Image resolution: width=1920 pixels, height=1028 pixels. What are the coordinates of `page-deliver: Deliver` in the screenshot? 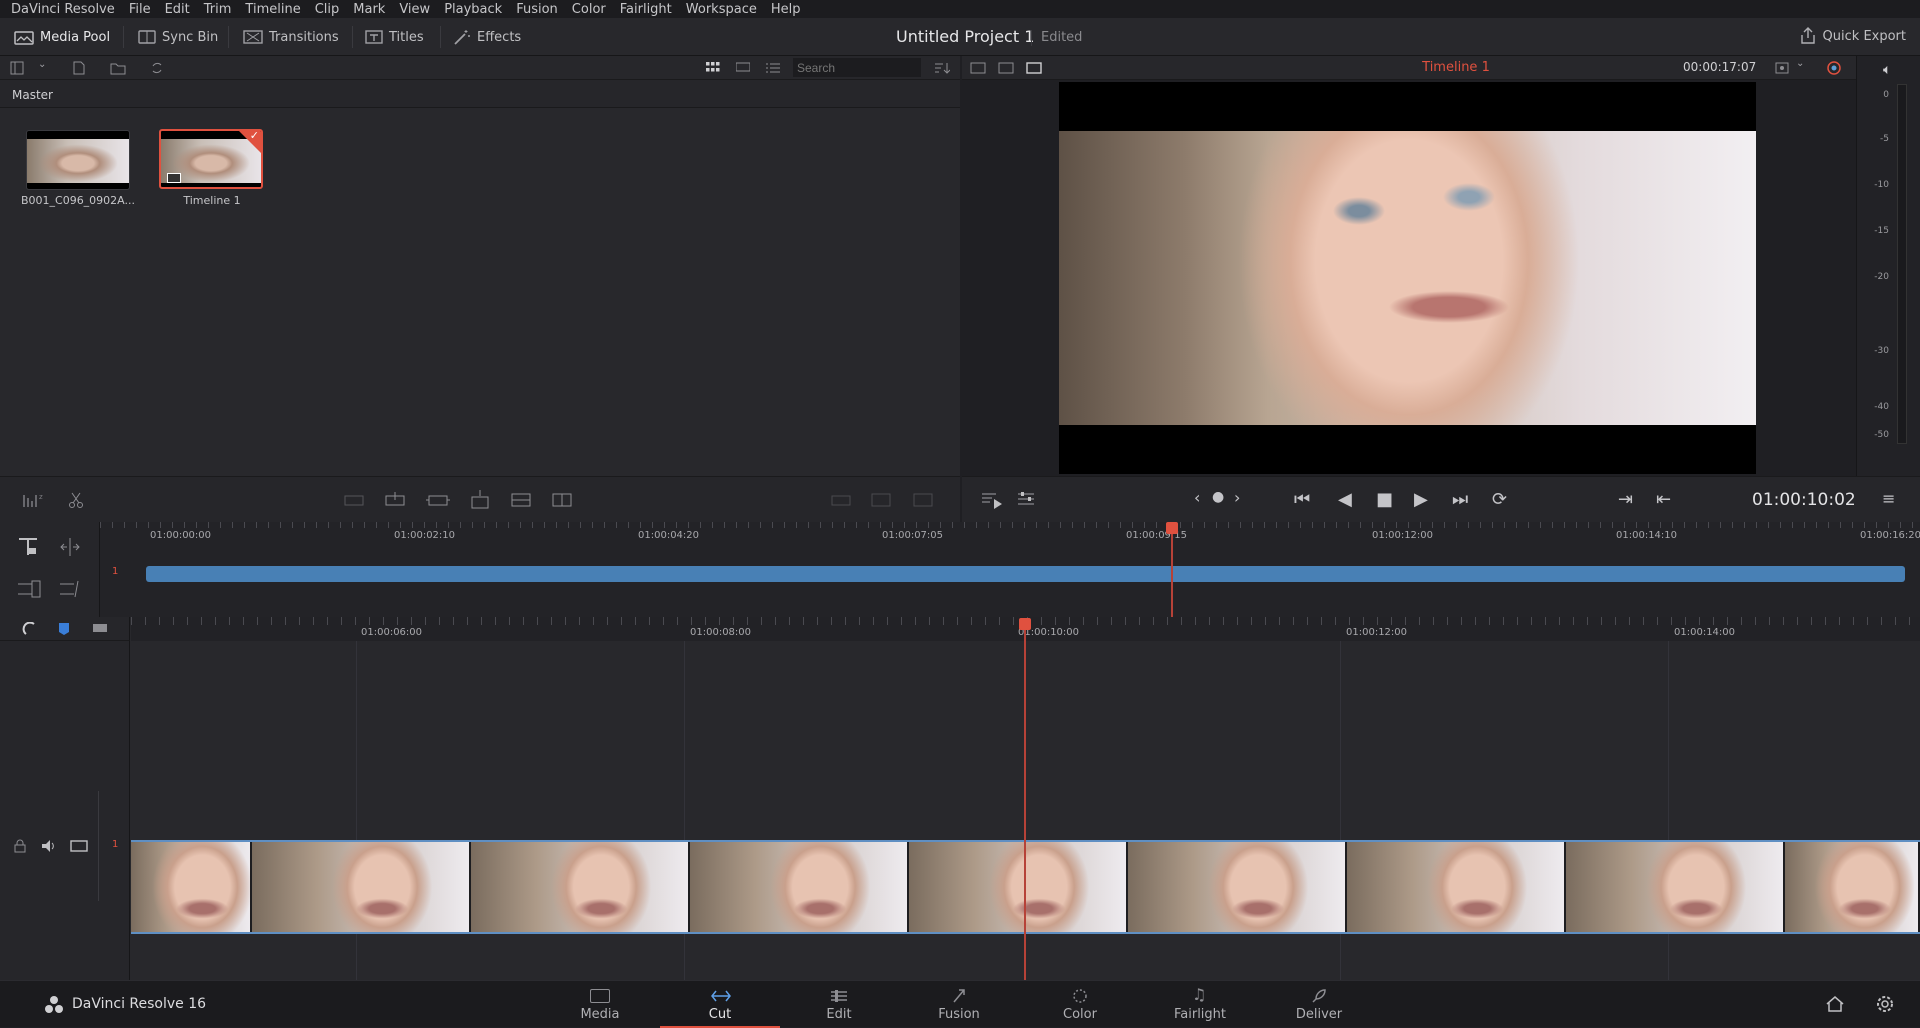 It's located at (1319, 1004).